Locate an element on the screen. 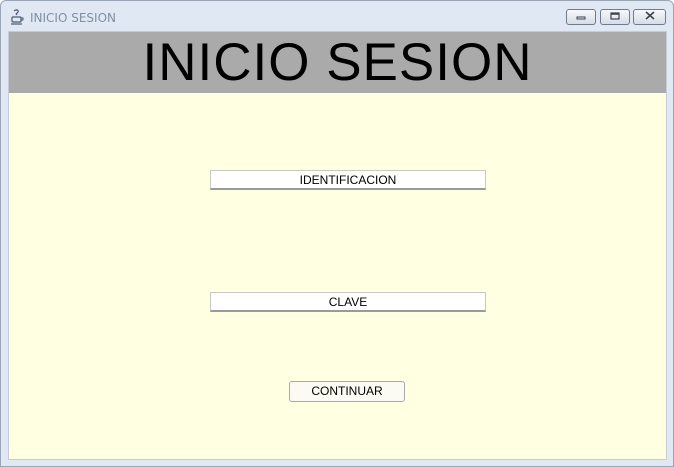  java-app-icon is located at coordinates (17, 17).